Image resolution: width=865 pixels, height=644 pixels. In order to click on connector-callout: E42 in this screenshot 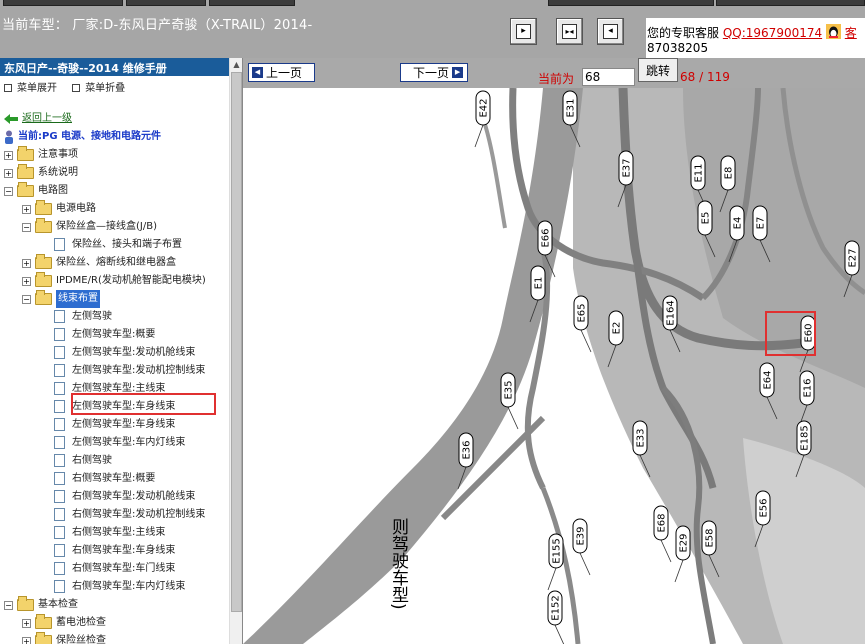, I will do `click(483, 108)`.